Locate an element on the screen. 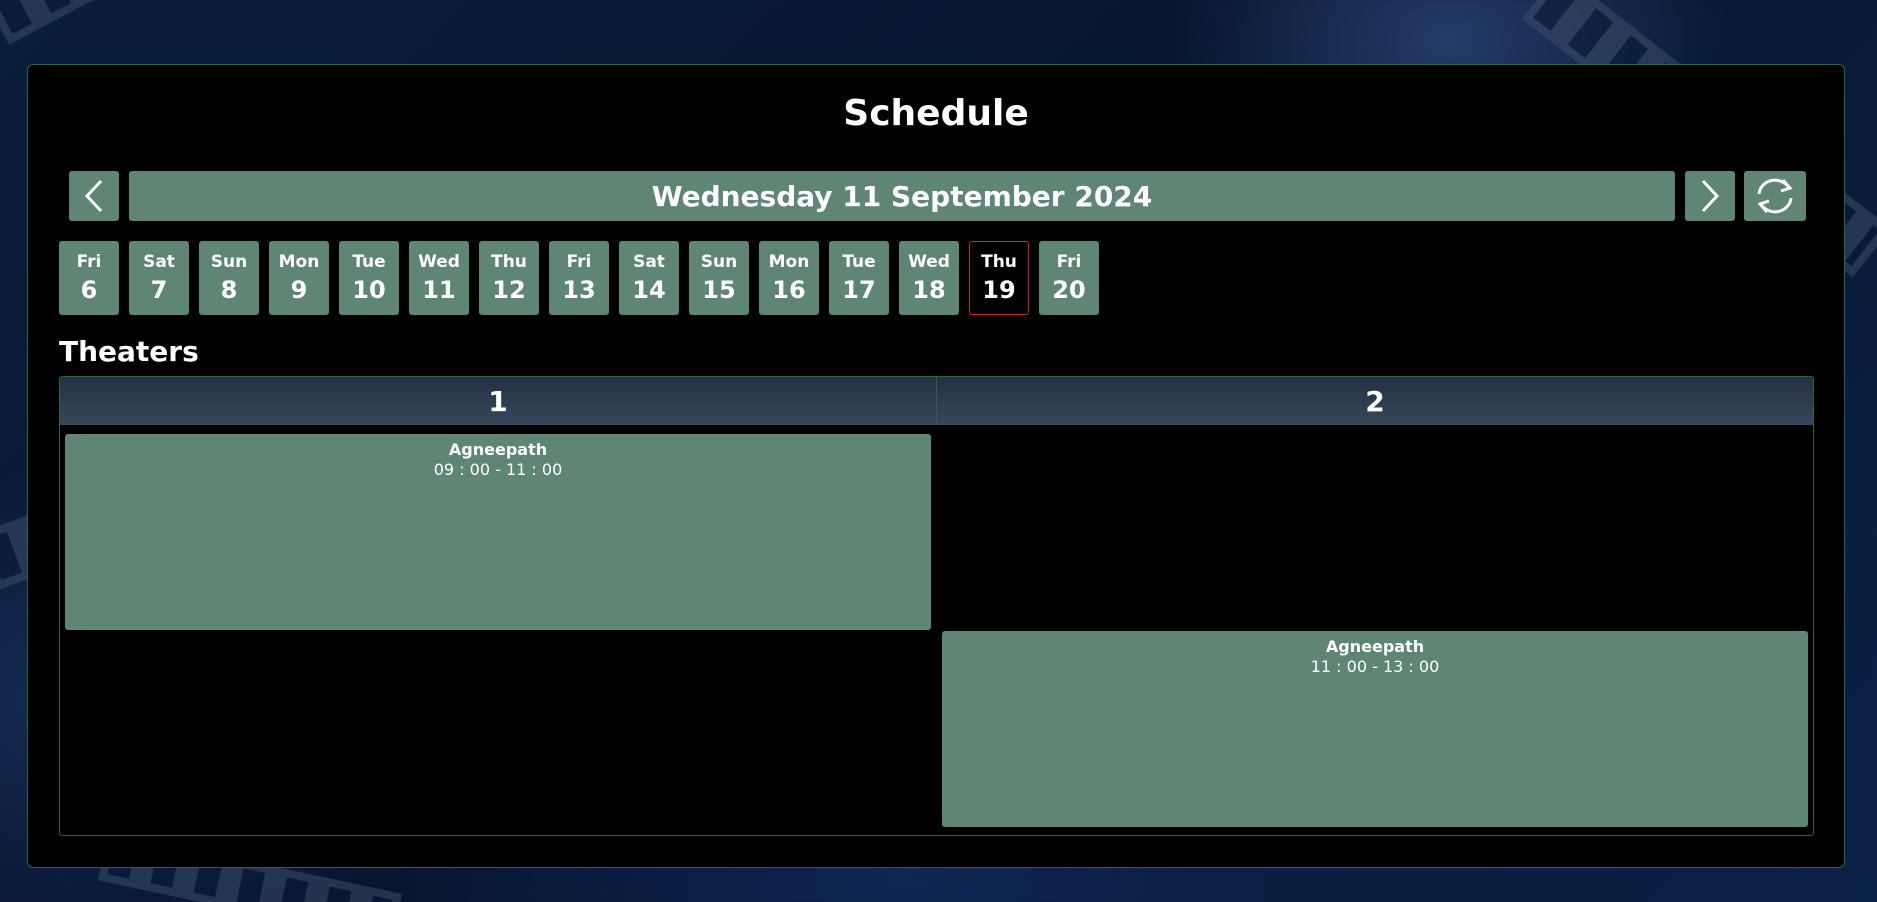 The width and height of the screenshot is (1877, 902). day-number: 13 is located at coordinates (579, 290).